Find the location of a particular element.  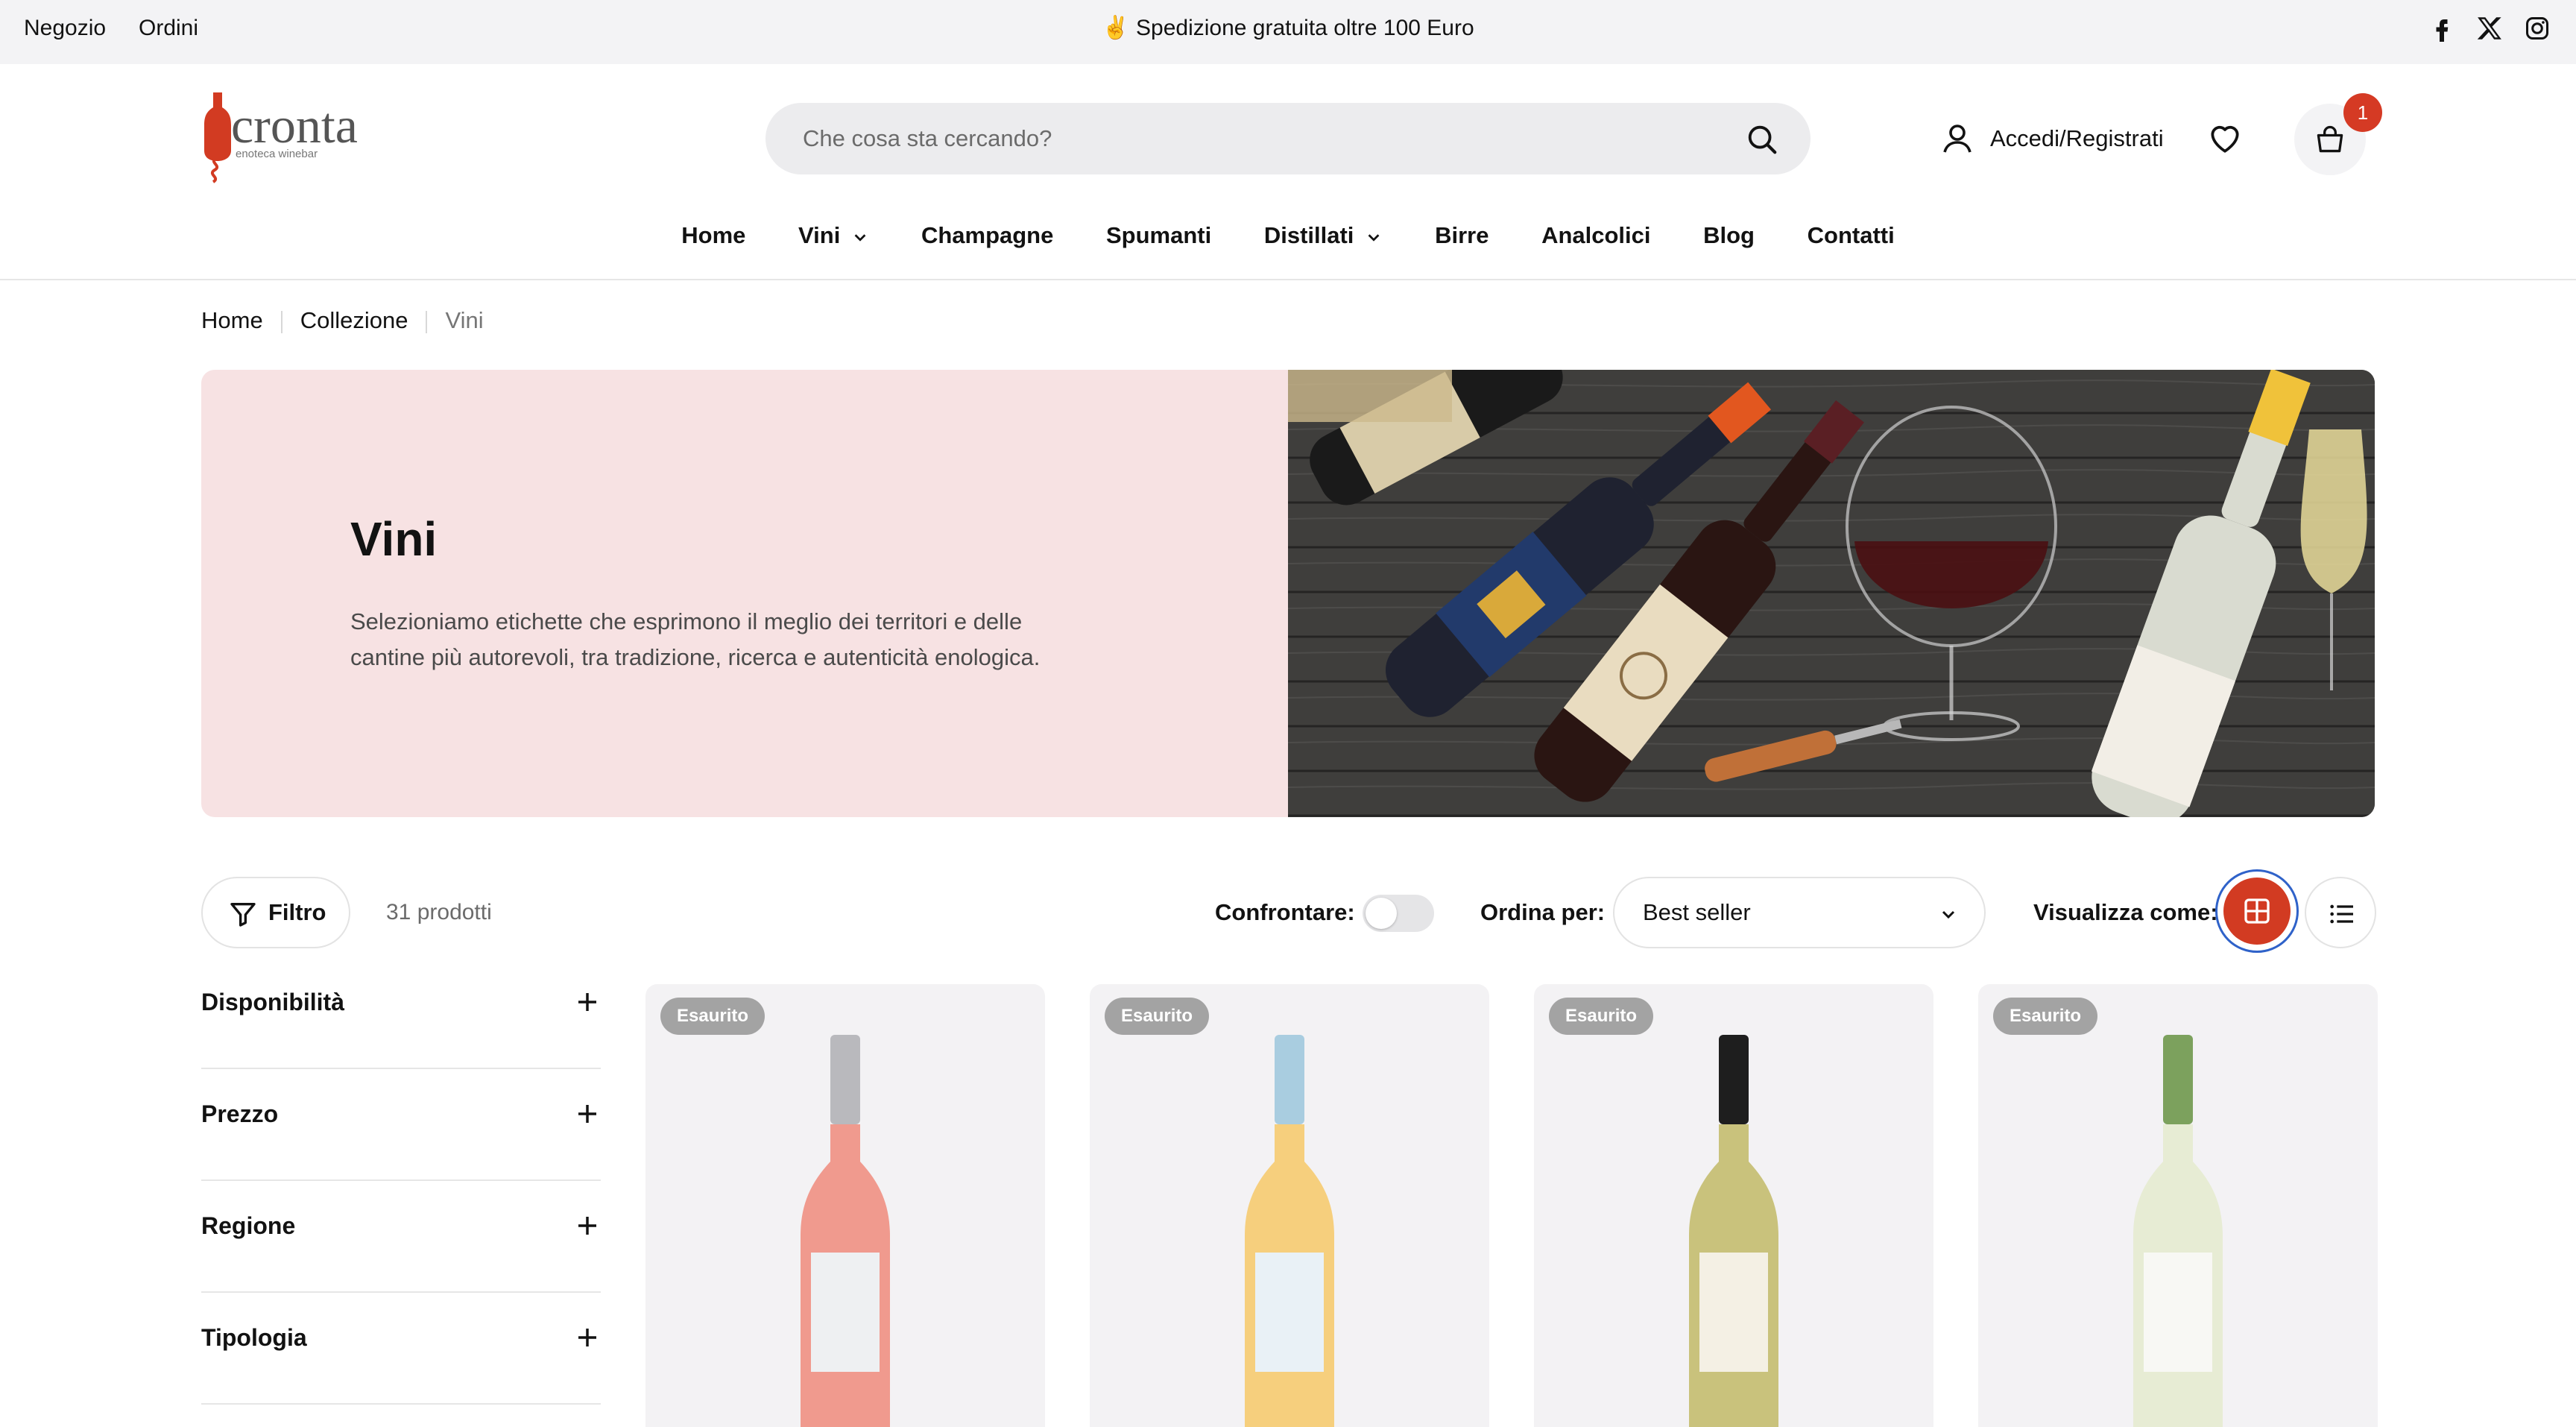

cart-button: 1 is located at coordinates (2338, 134).